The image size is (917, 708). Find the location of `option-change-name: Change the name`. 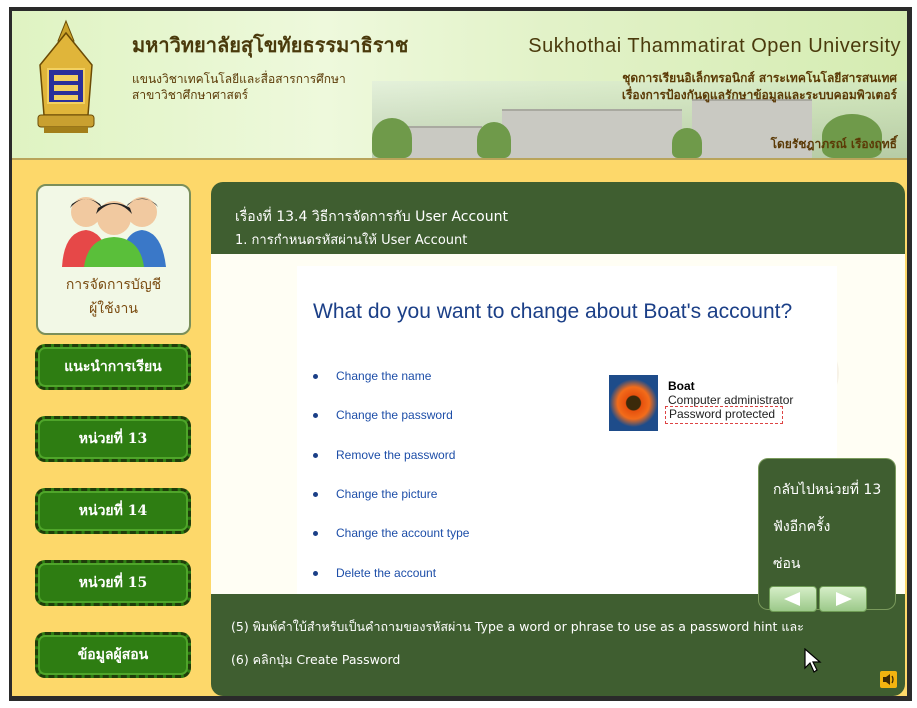

option-change-name: Change the name is located at coordinates (372, 376).